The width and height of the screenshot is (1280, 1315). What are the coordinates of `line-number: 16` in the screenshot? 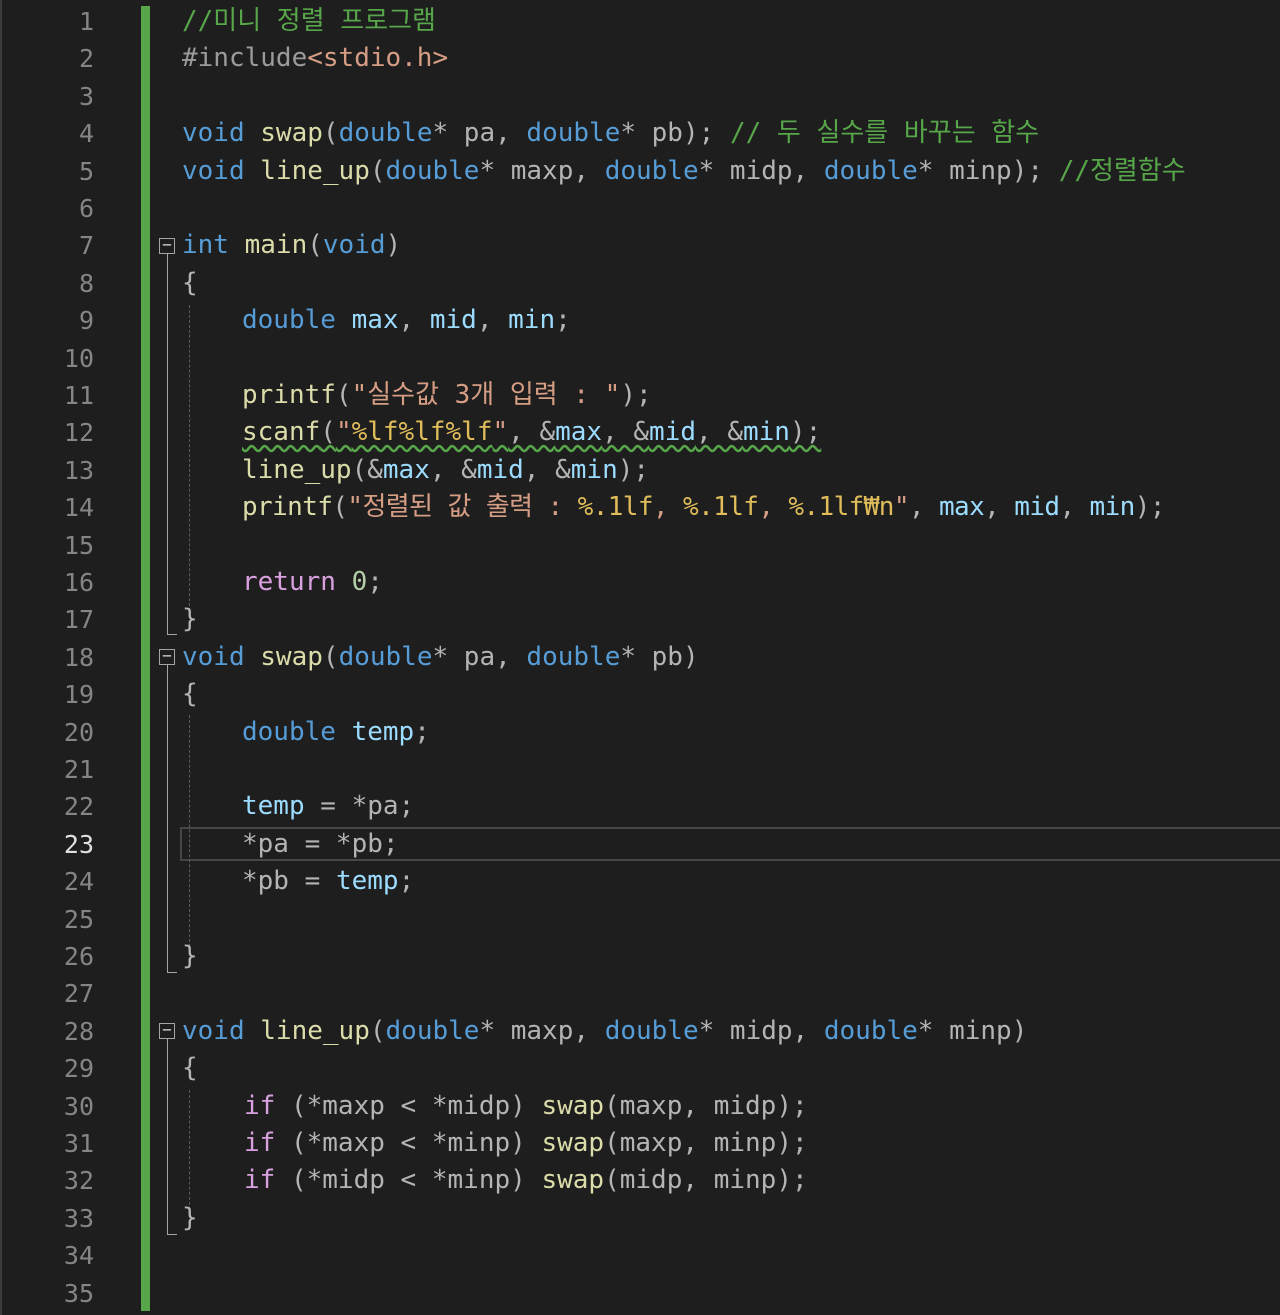 It's located at (78, 582).